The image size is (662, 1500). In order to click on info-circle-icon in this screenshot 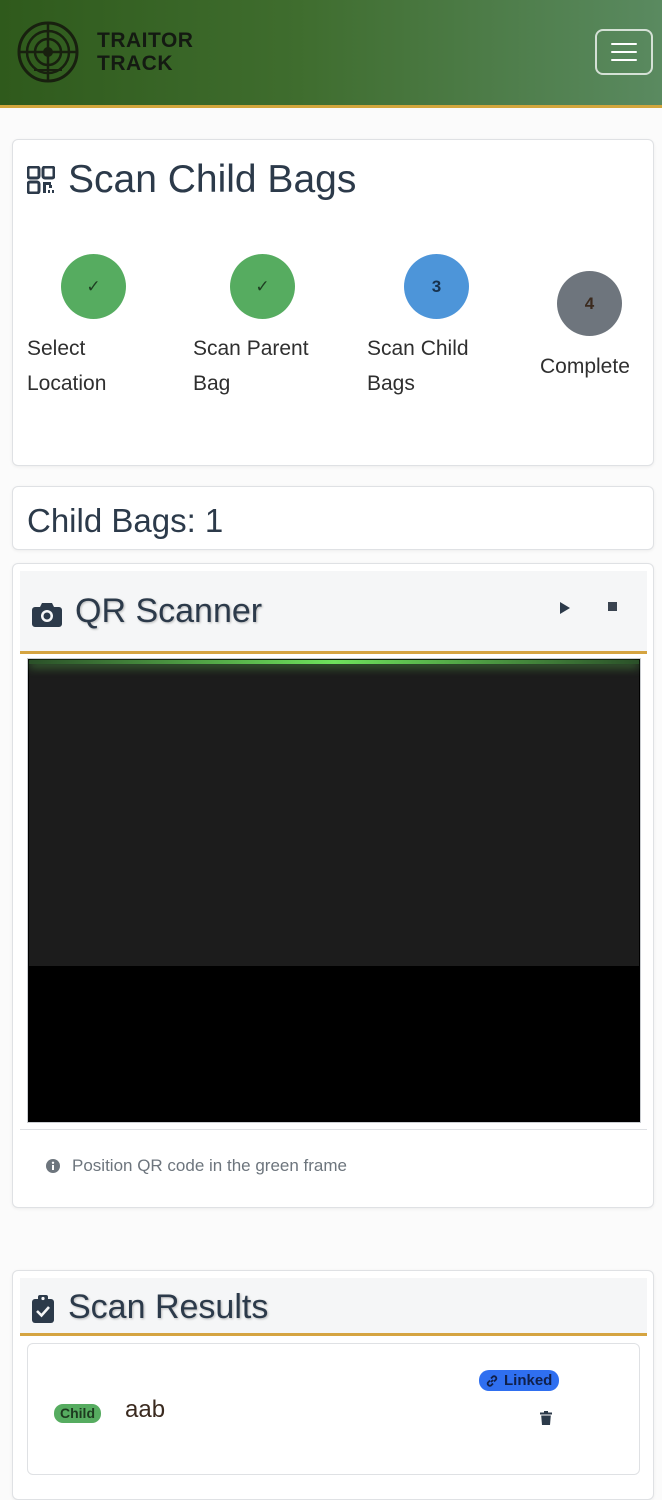, I will do `click(53, 1166)`.